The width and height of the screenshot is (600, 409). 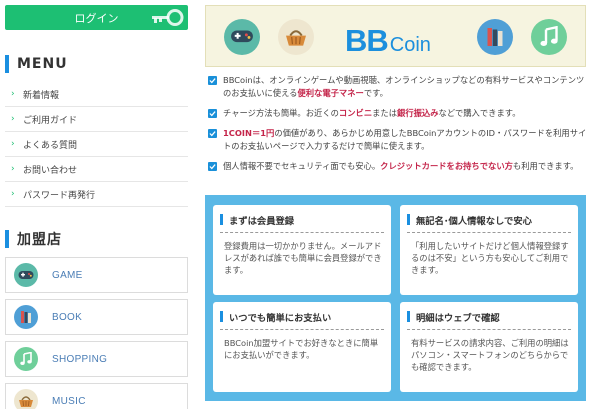 What do you see at coordinates (355, 113) in the screenshot?
I see `feature-highlight-text: コンビニ` at bounding box center [355, 113].